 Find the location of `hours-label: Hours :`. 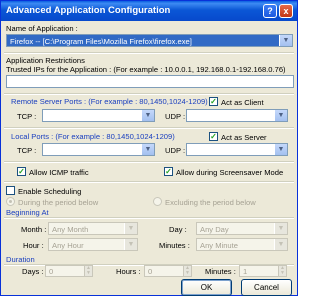

hours-label: Hours : is located at coordinates (128, 271).